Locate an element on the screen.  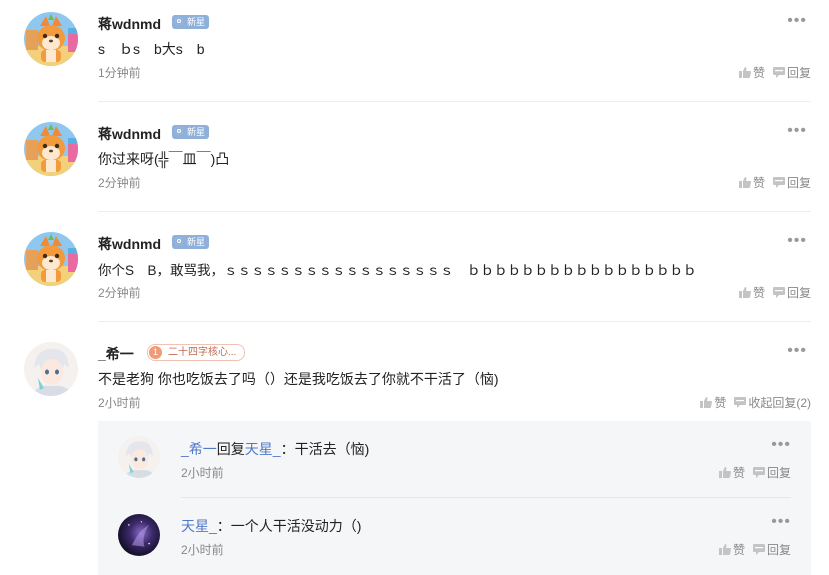
username: _希一 is located at coordinates (116, 354).